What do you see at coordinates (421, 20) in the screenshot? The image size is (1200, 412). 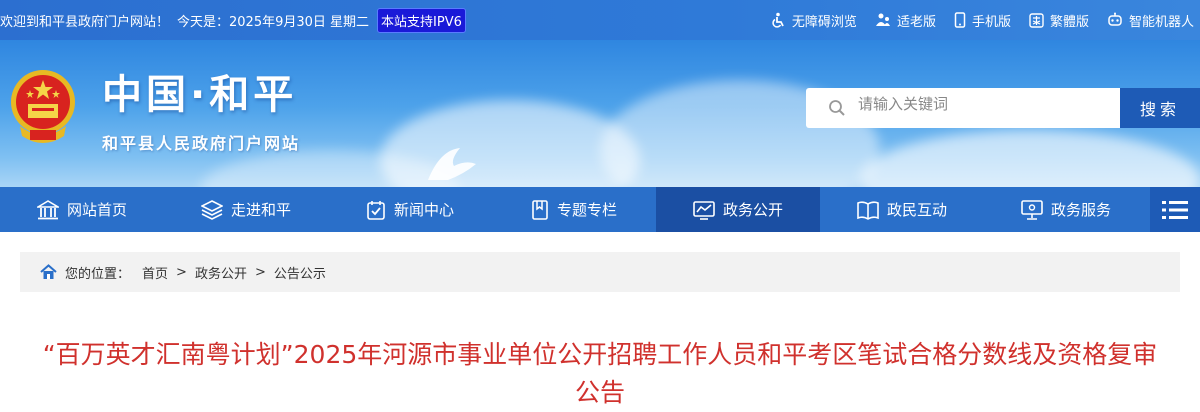 I see `ipv6-badge: 本站支持IPV6` at bounding box center [421, 20].